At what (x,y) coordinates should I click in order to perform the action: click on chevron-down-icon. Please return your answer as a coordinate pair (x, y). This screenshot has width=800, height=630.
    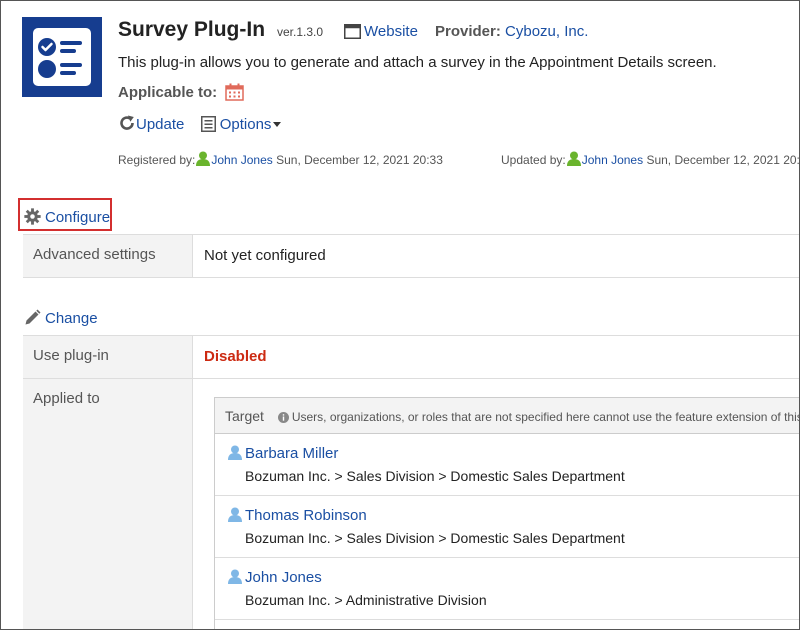
    Looking at the image, I should click on (277, 124).